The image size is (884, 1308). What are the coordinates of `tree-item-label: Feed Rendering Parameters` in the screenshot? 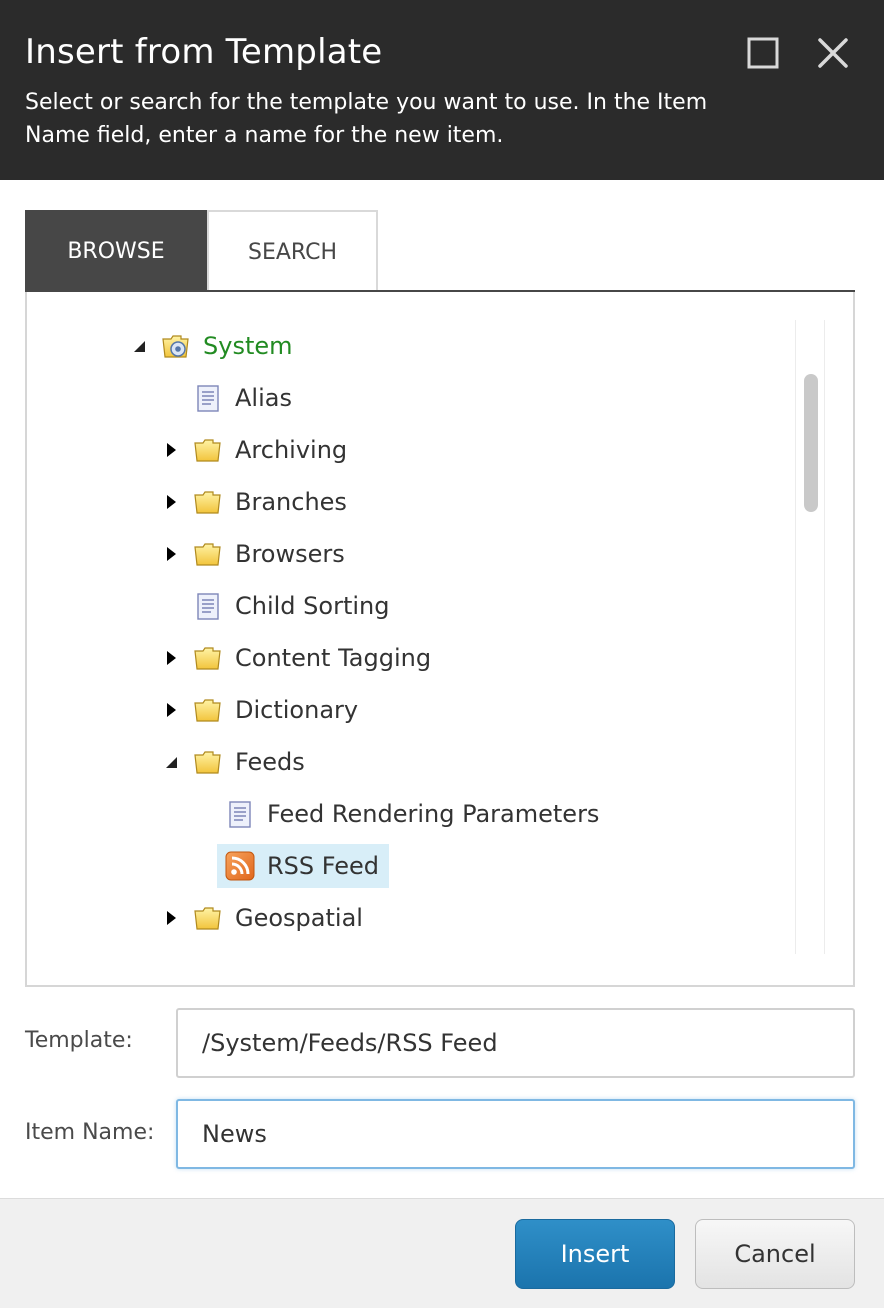 It's located at (433, 814).